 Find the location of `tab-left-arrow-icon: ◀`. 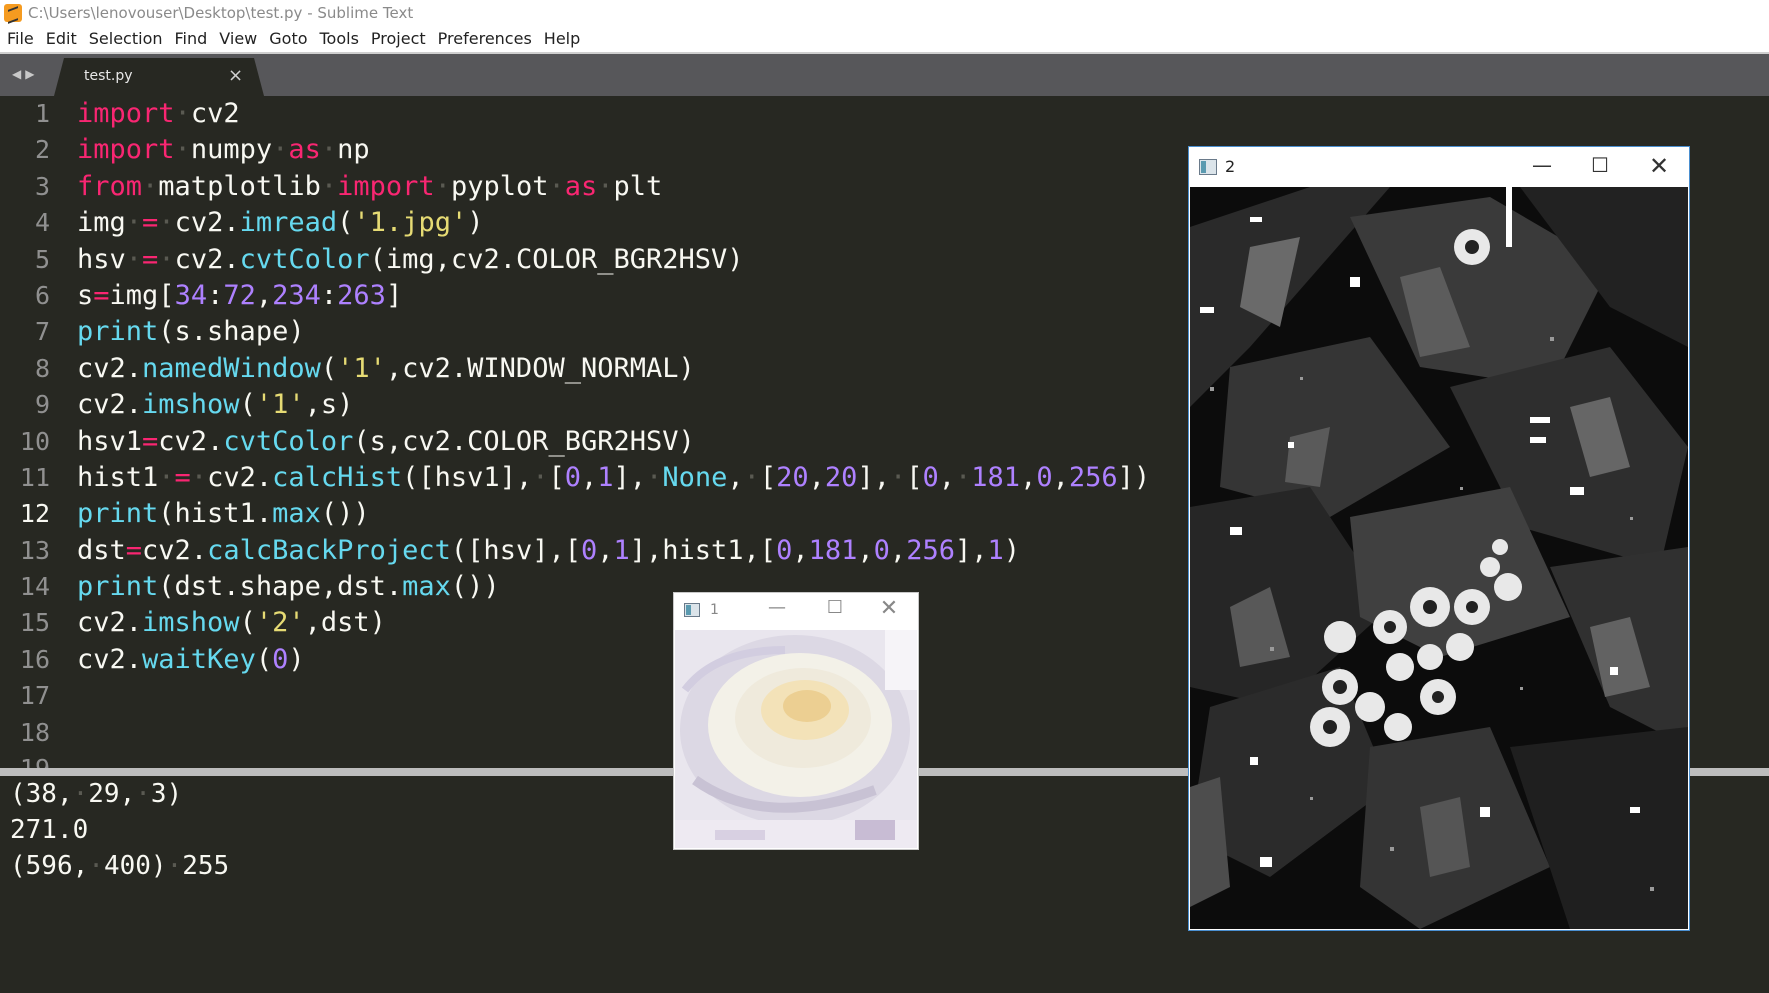

tab-left-arrow-icon: ◀ is located at coordinates (18, 74).